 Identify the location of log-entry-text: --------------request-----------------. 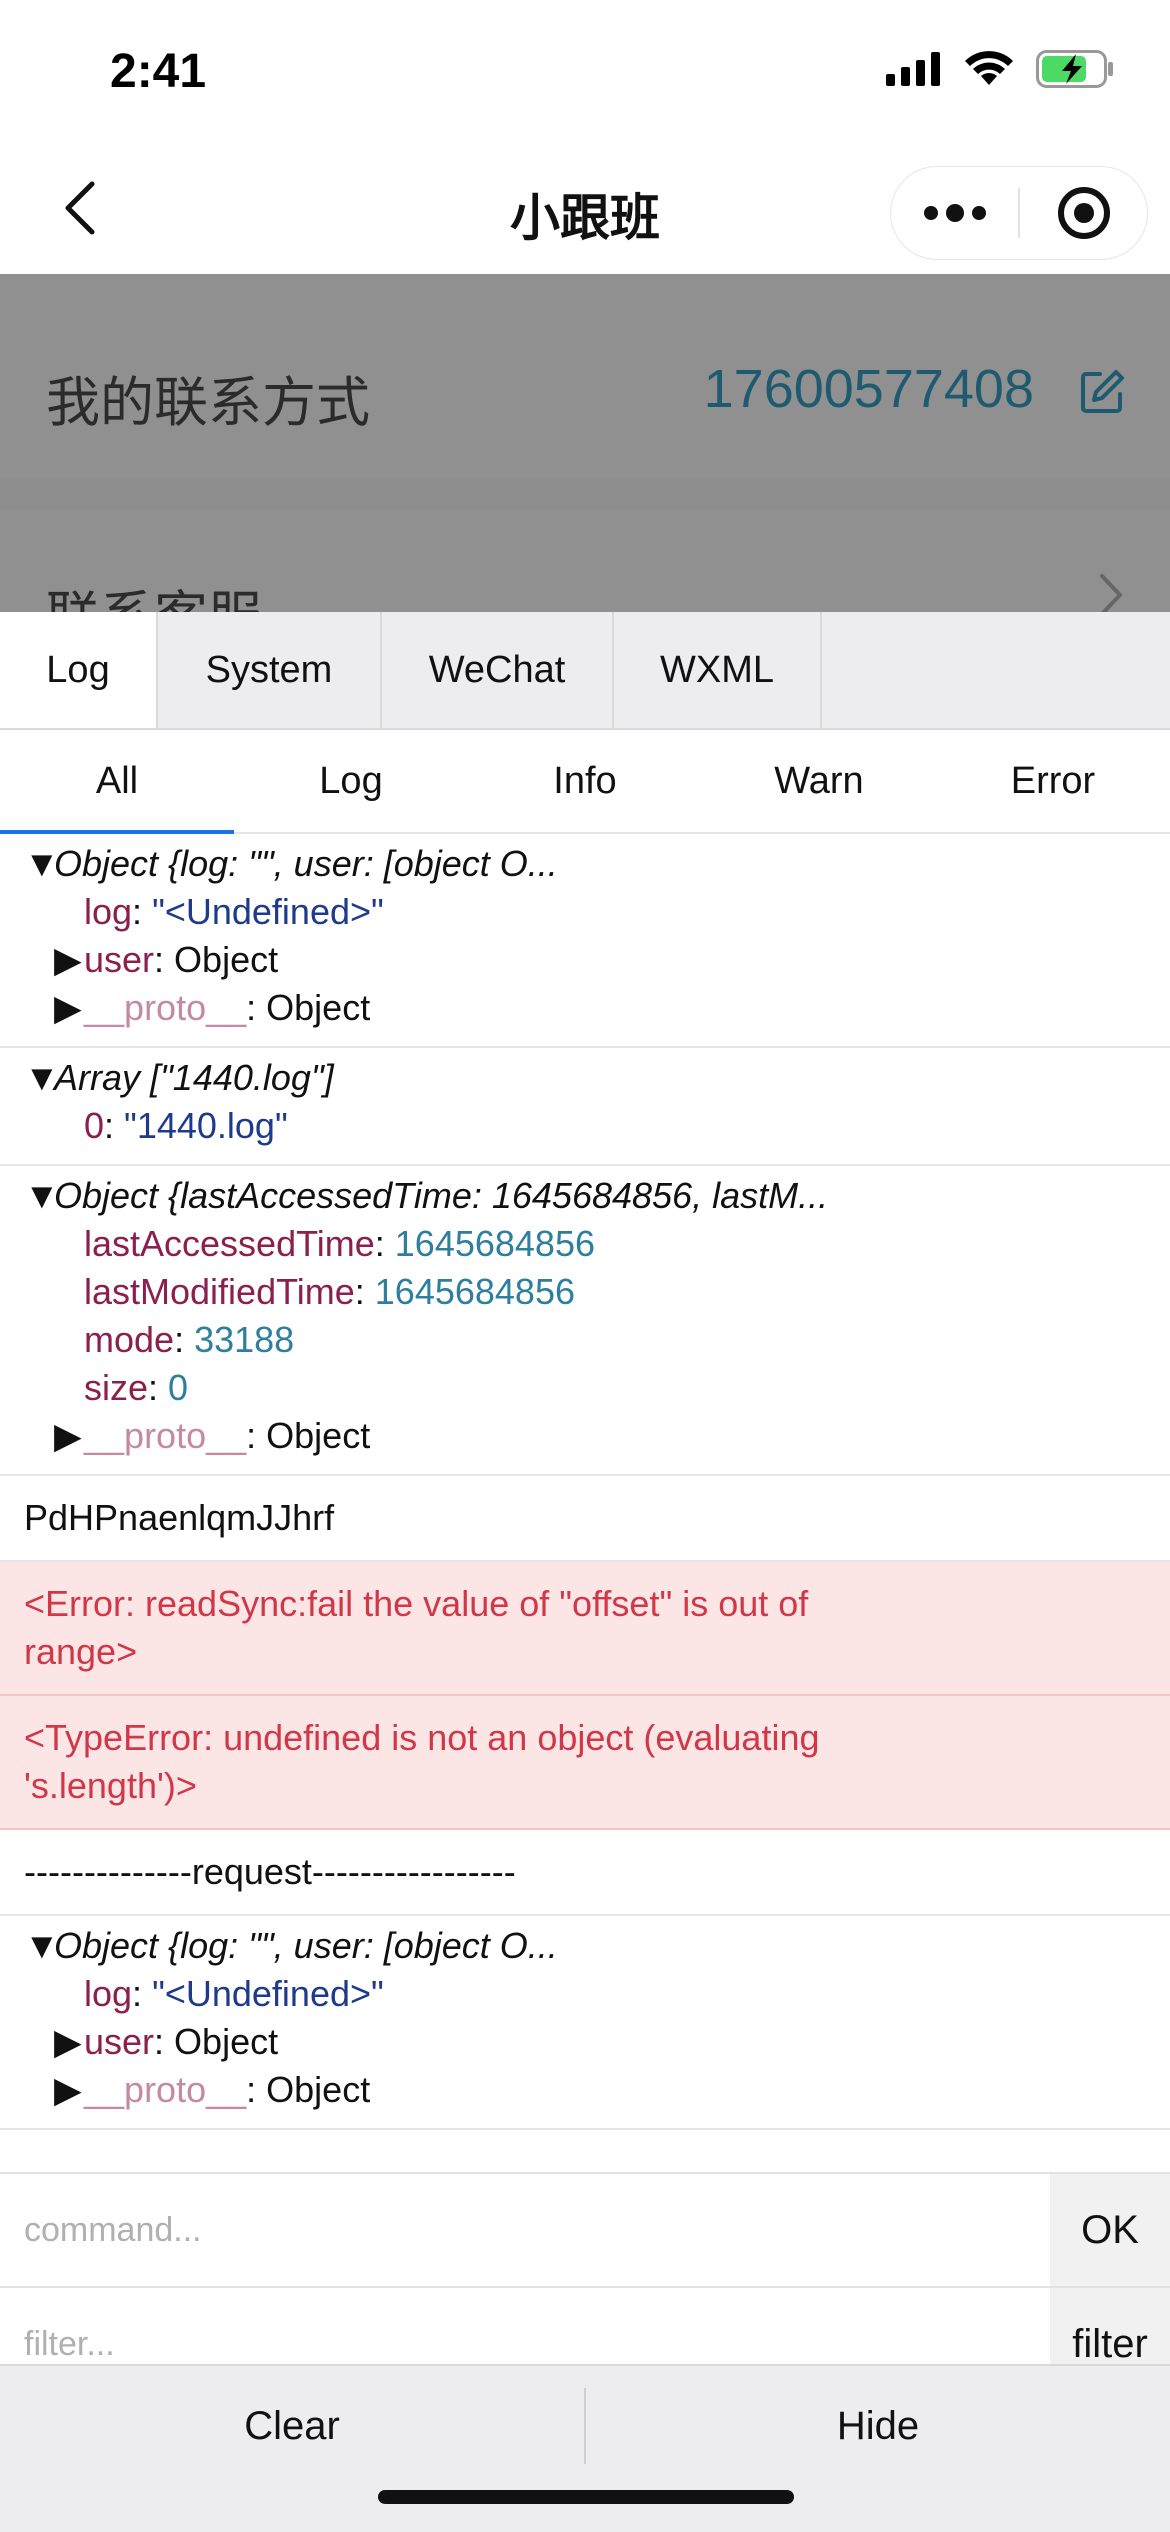
(585, 1873).